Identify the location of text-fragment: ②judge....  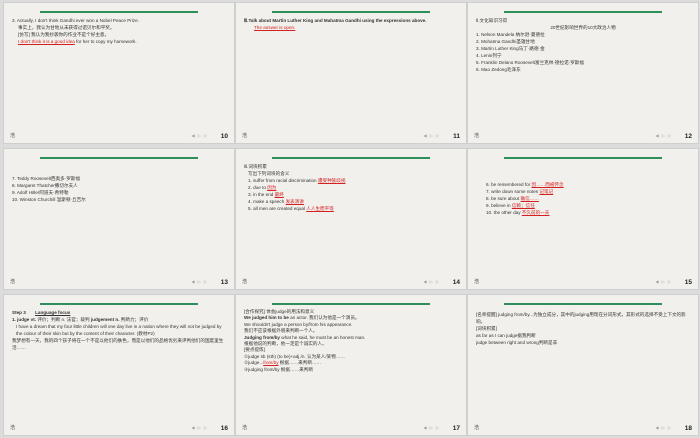
(254, 363).